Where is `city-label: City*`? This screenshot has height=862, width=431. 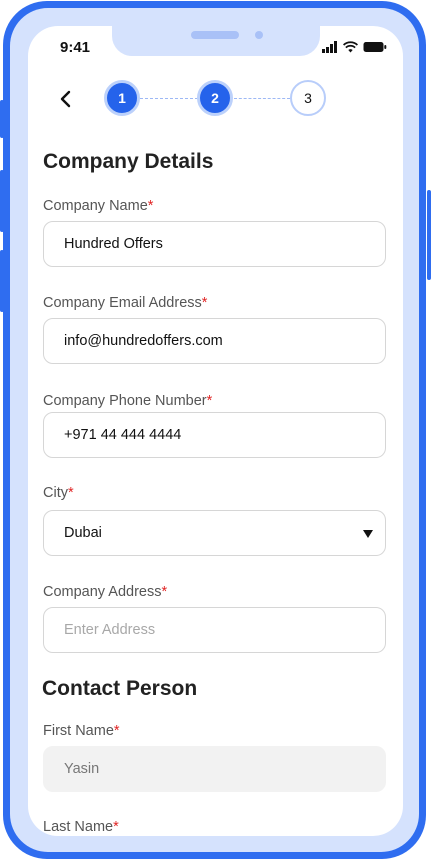 city-label: City* is located at coordinates (58, 493).